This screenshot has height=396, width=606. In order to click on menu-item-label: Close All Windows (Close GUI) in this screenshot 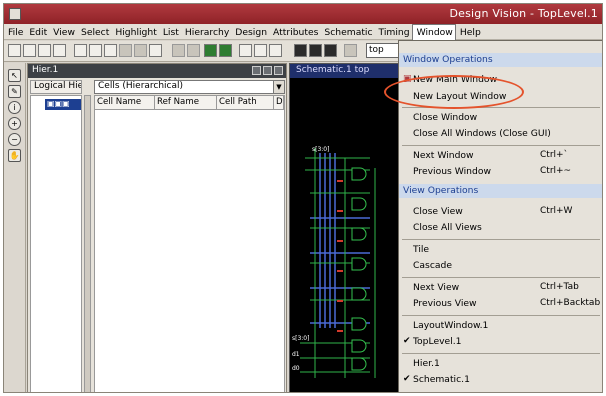, I will do `click(482, 133)`.